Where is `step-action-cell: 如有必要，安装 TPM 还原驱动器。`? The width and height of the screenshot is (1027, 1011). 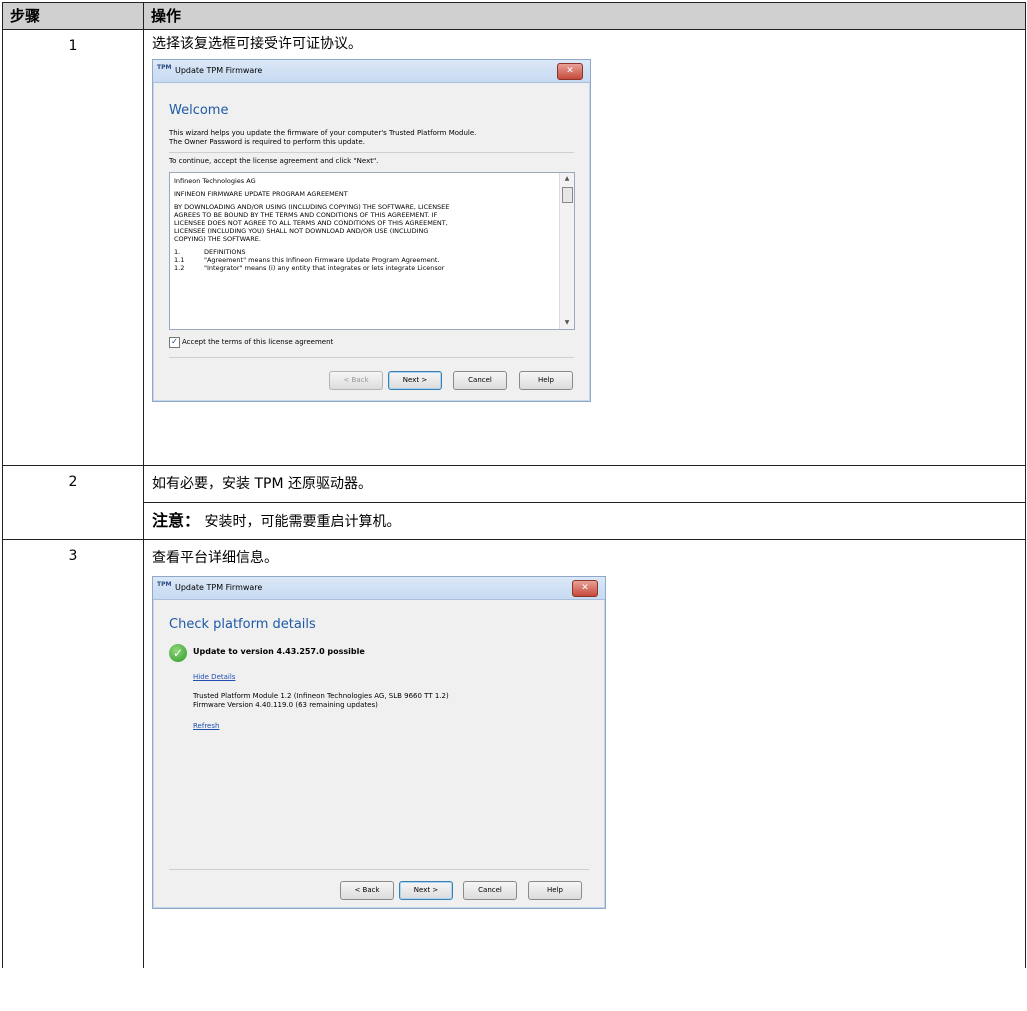
step-action-cell: 如有必要，安装 TPM 还原驱动器。 is located at coordinates (584, 484).